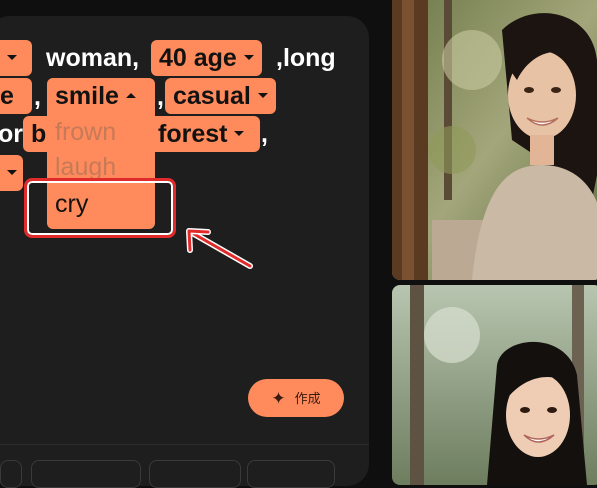  I want to click on create-button: ✦ 作成, so click(296, 398).